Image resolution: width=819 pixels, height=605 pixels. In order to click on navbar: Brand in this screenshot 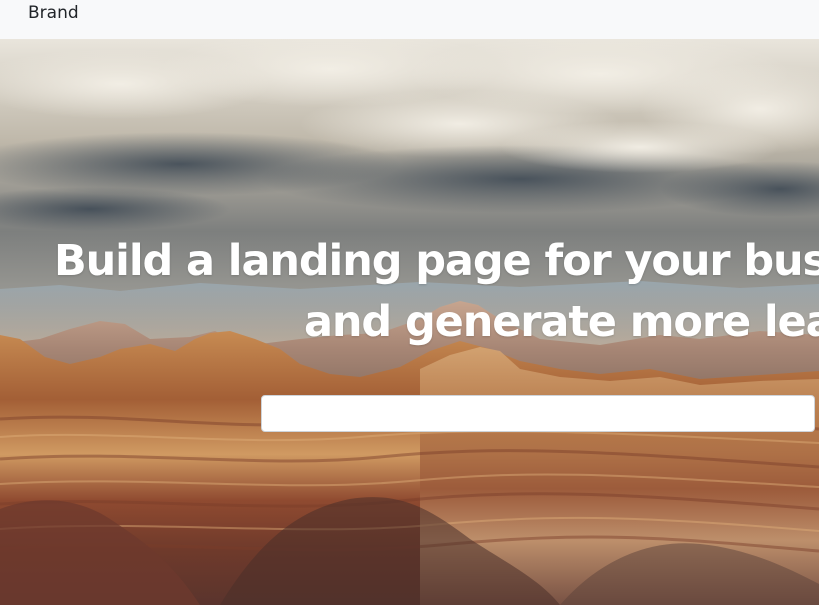, I will do `click(409, 19)`.